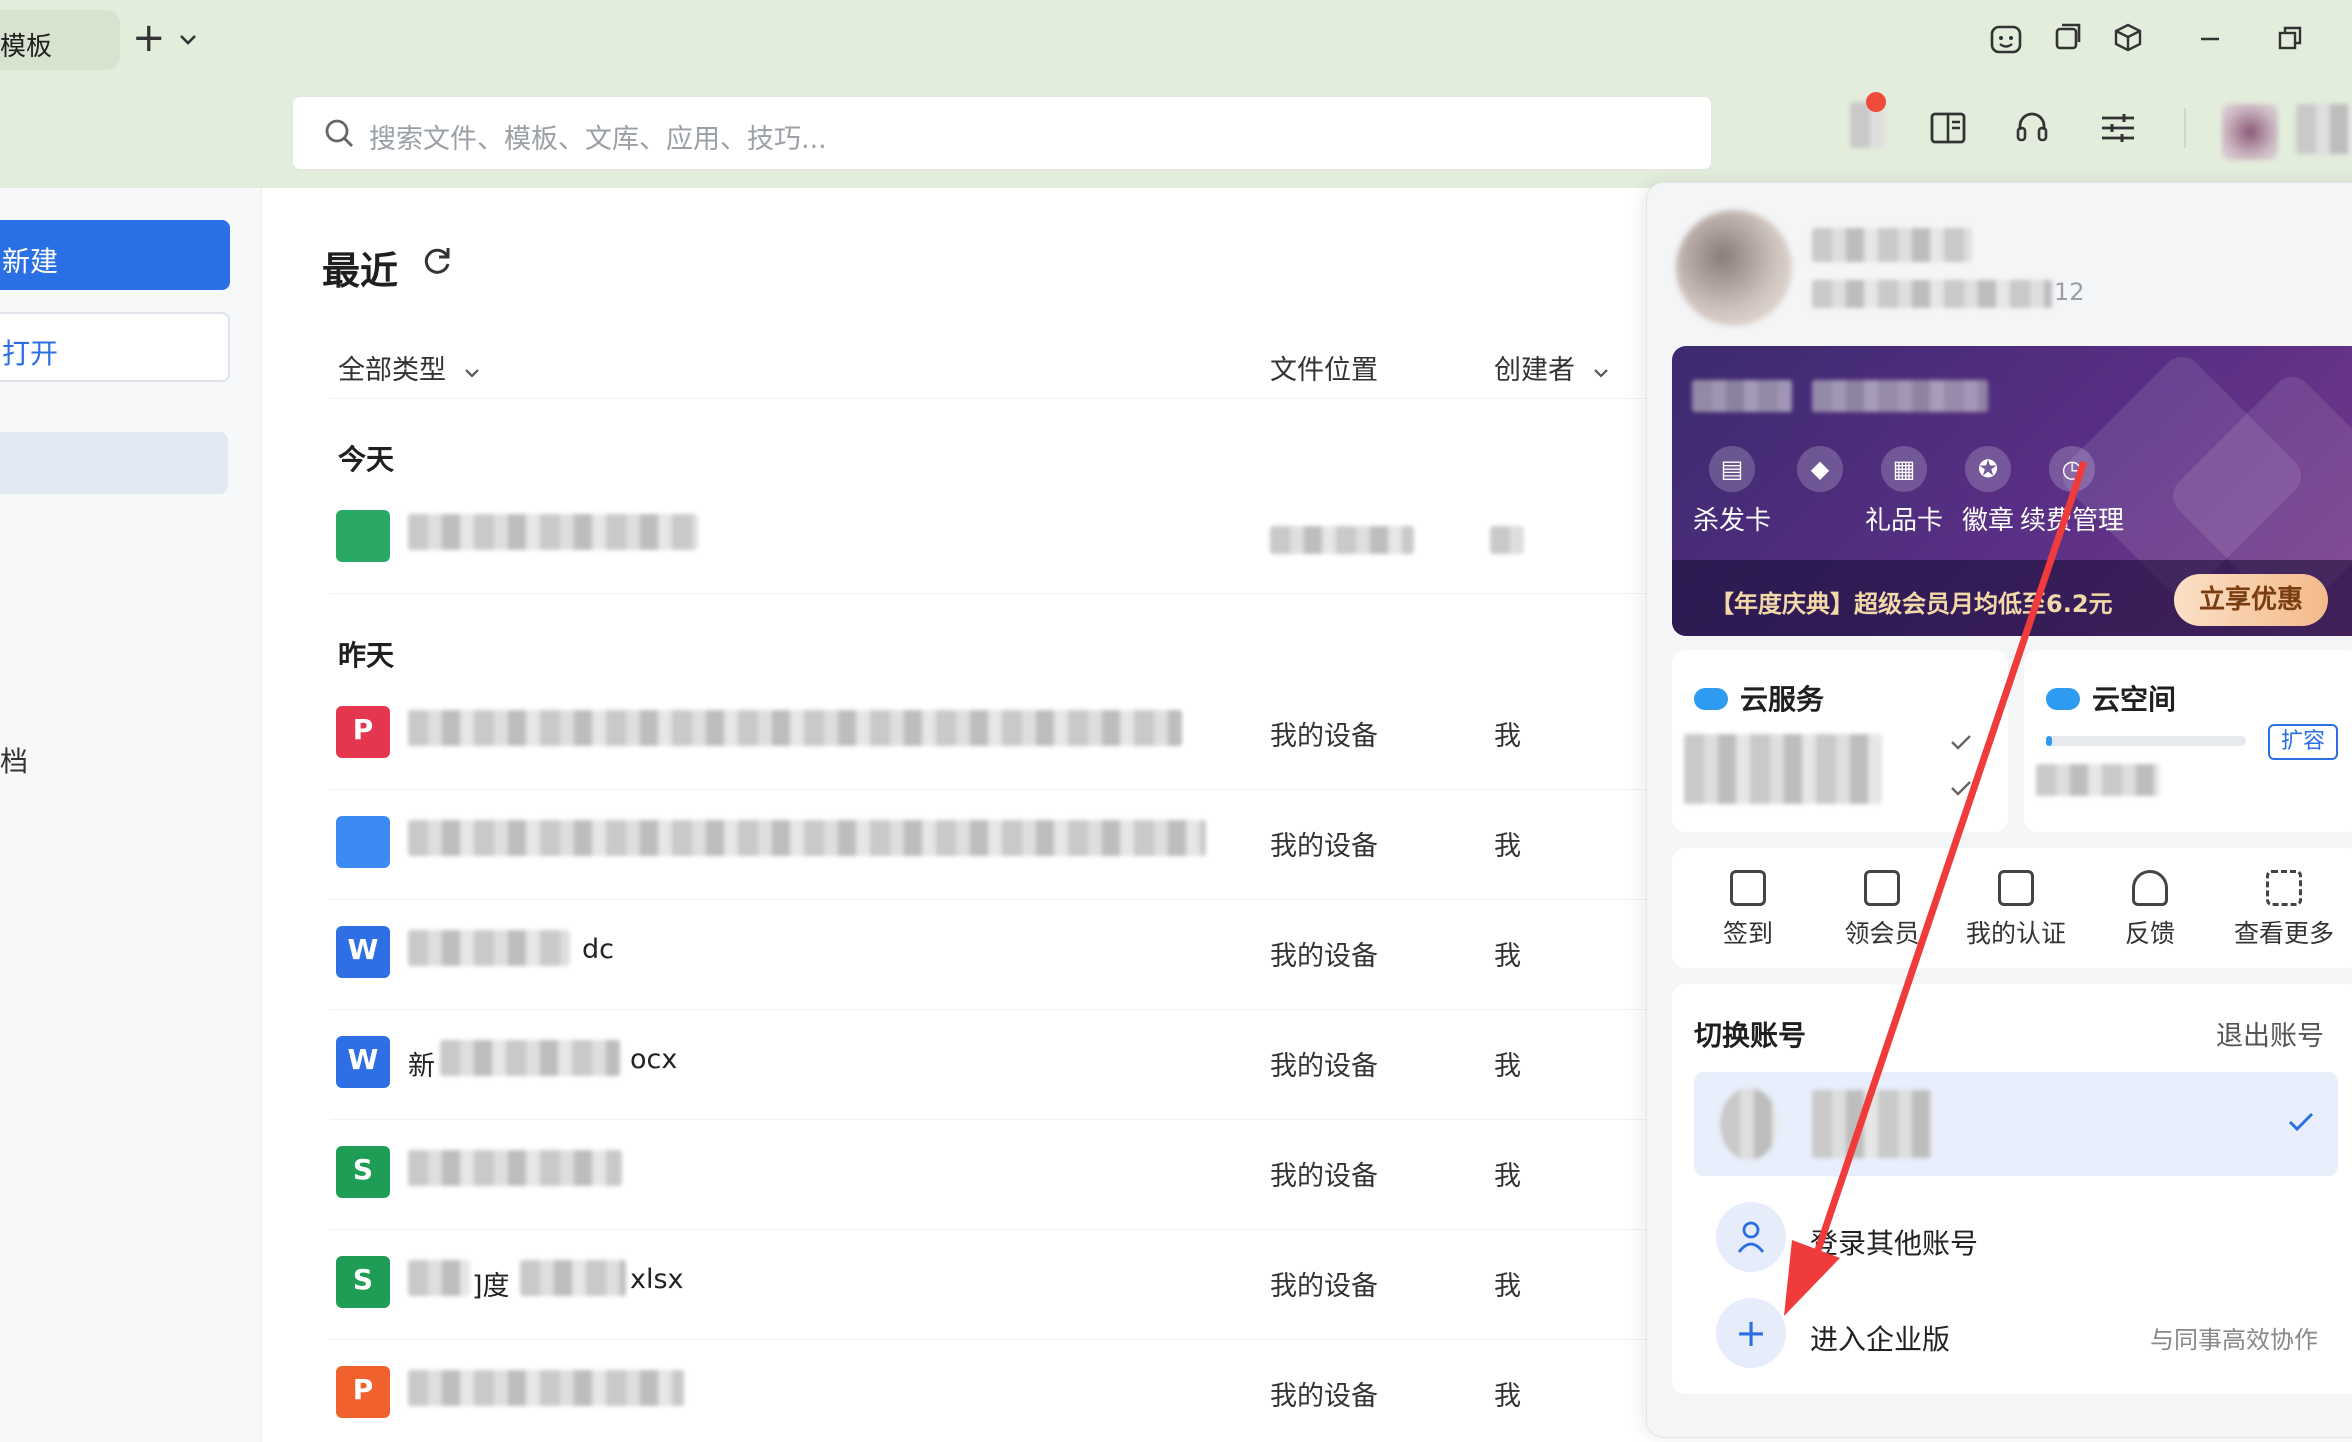  I want to click on vip-name-redacted, so click(1900, 396).